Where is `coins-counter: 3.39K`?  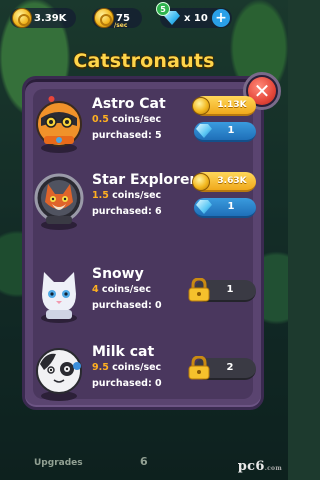 coins-counter: 3.39K is located at coordinates (43, 18).